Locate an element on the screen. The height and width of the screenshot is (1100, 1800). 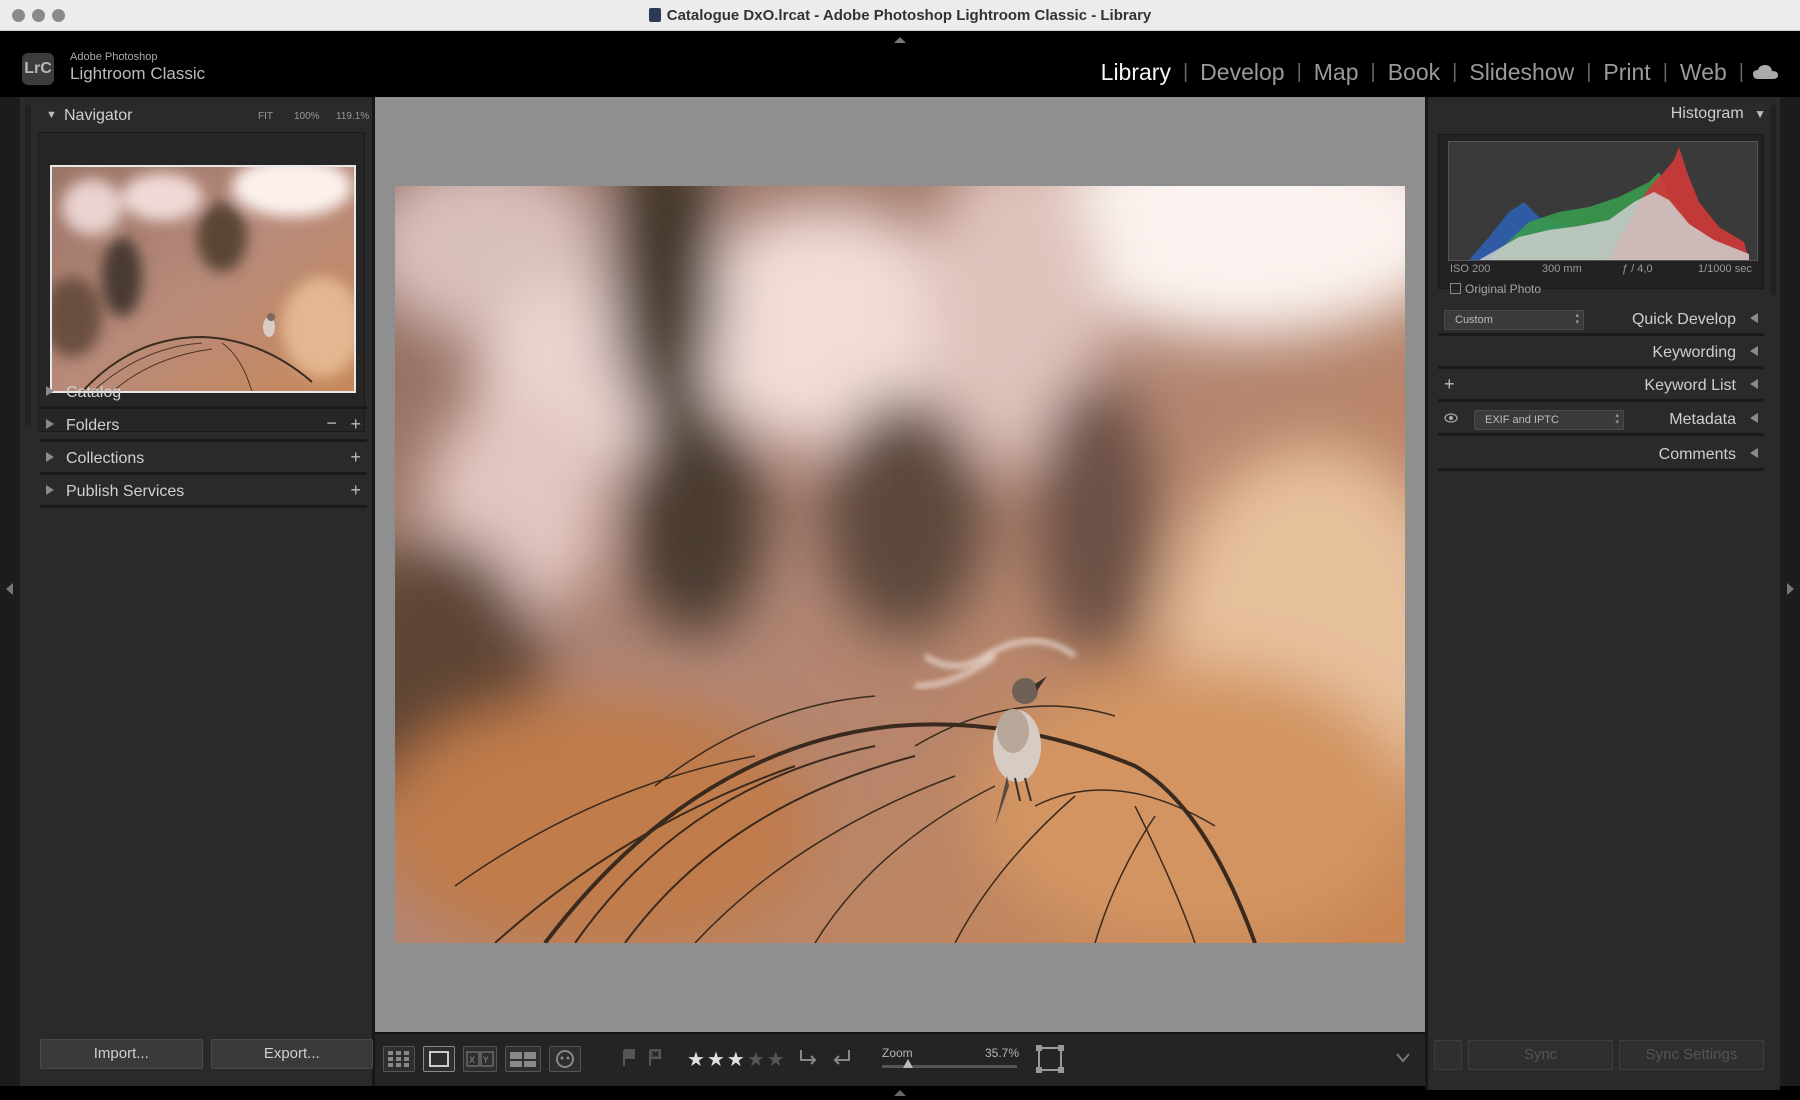
quick-develop-label: Quick Develop is located at coordinates (1683, 319).